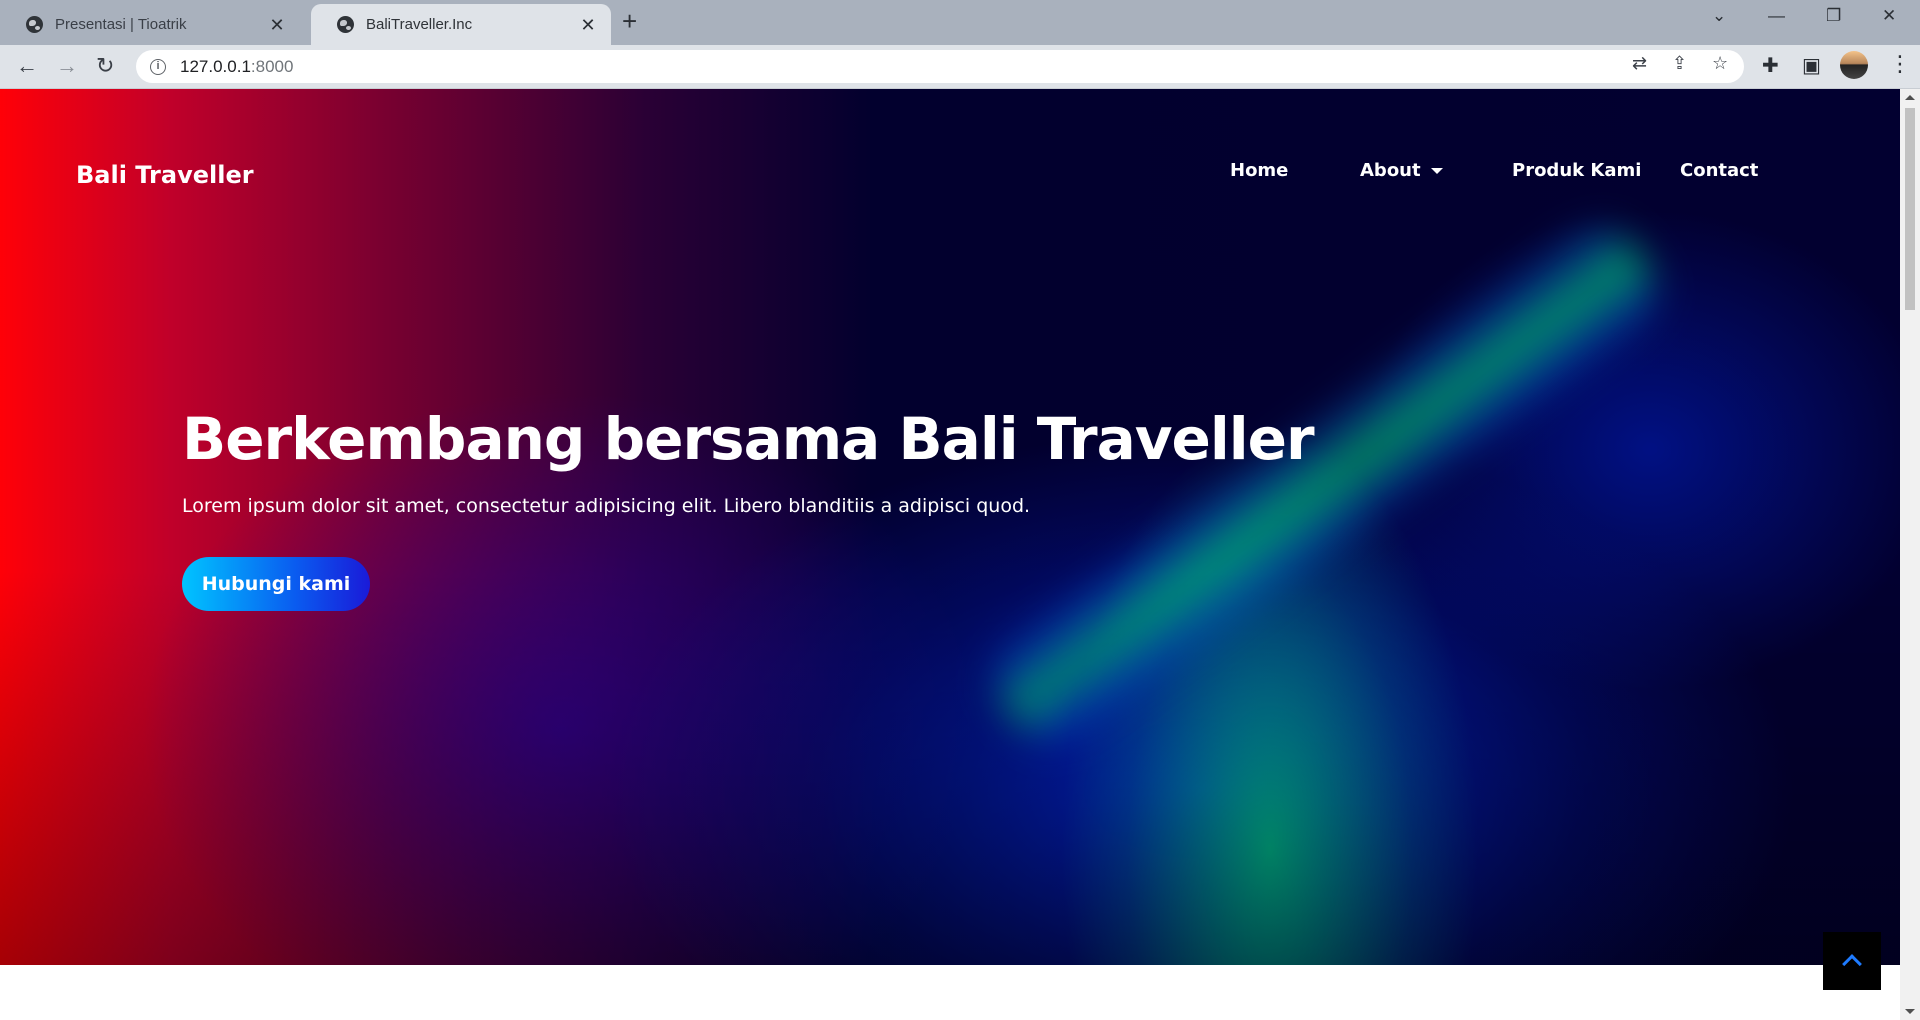 Image resolution: width=1920 pixels, height=1020 pixels. Describe the element at coordinates (1900, 64) in the screenshot. I see `more-vert-icon: ⋮` at that location.